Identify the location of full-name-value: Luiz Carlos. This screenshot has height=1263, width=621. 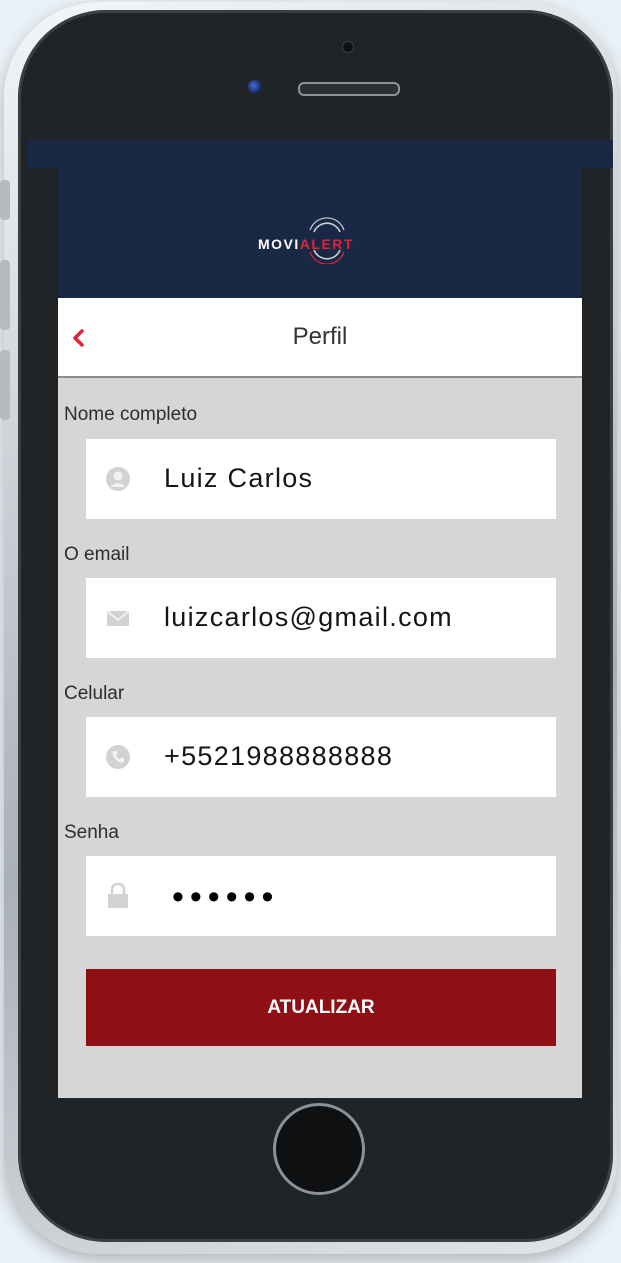
(239, 478).